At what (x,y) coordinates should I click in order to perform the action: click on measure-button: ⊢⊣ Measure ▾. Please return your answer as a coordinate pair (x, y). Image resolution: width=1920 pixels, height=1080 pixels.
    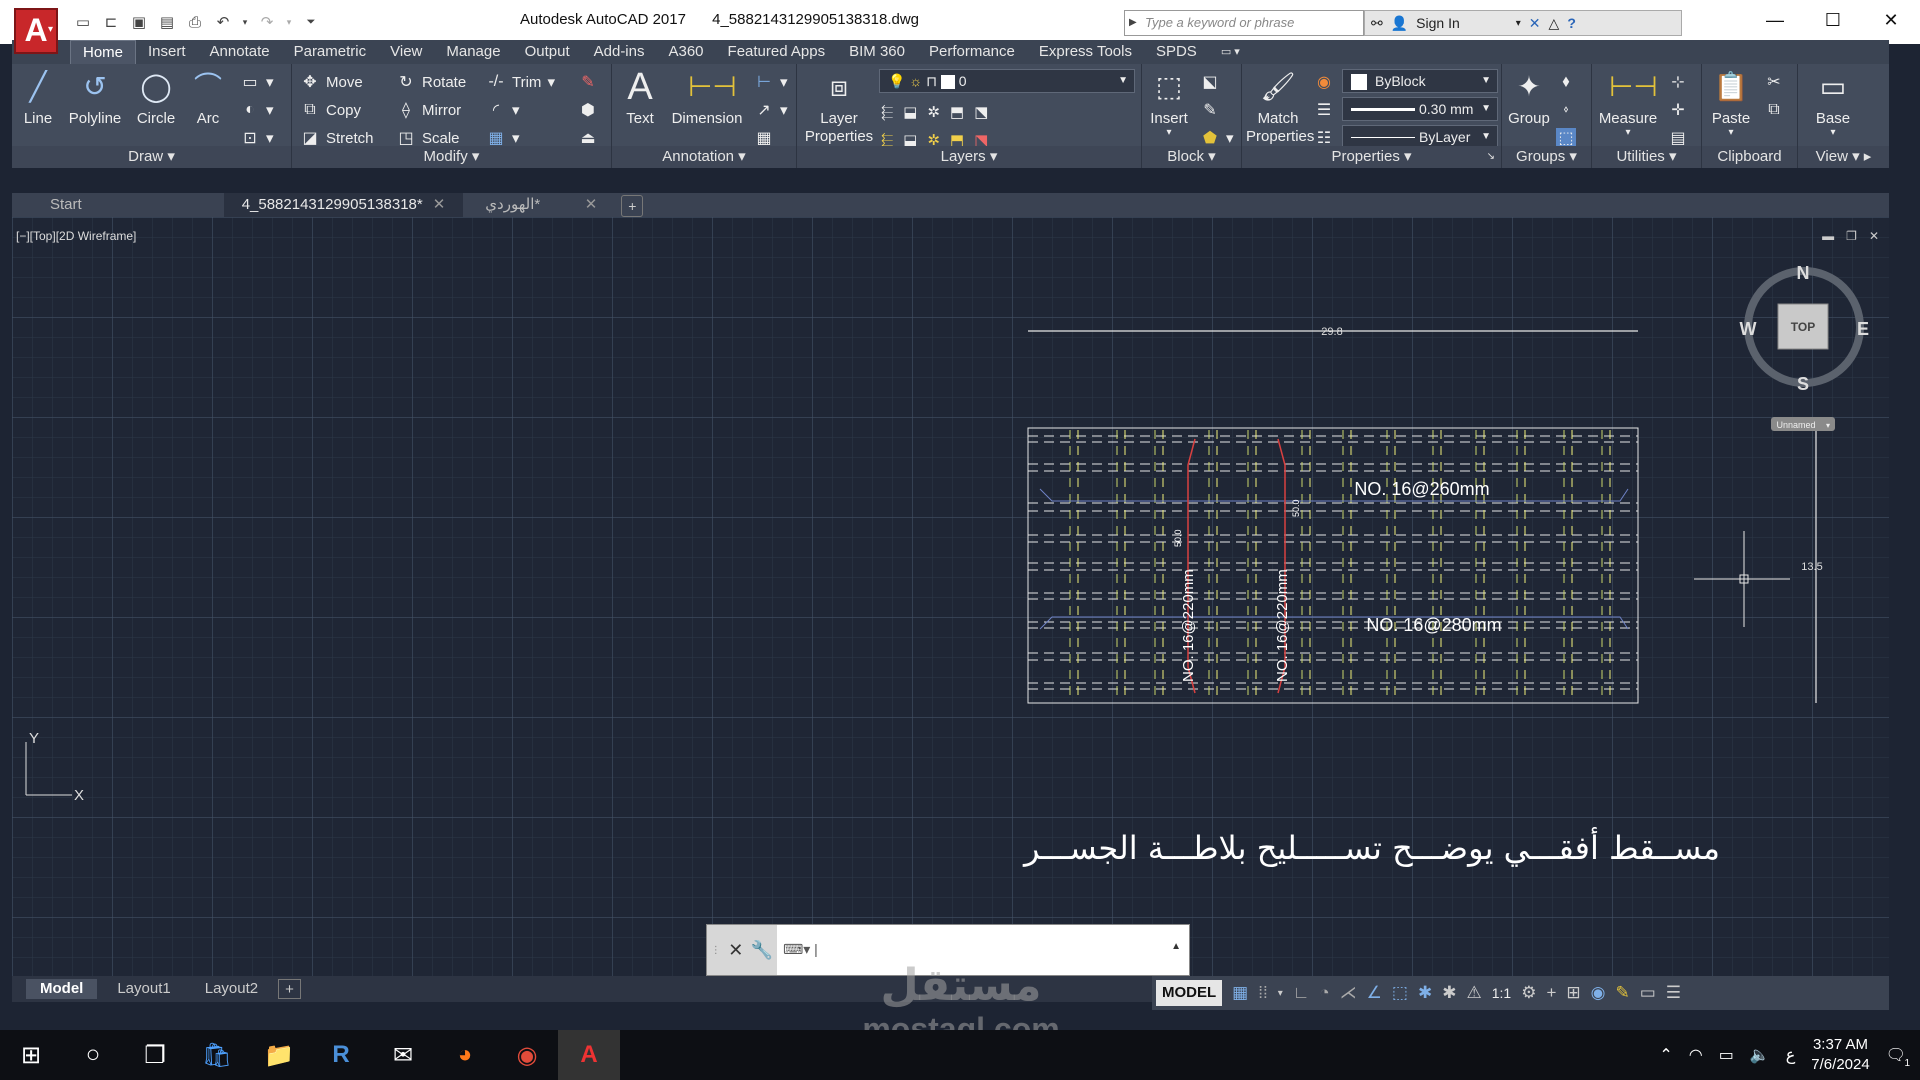
    Looking at the image, I should click on (1628, 103).